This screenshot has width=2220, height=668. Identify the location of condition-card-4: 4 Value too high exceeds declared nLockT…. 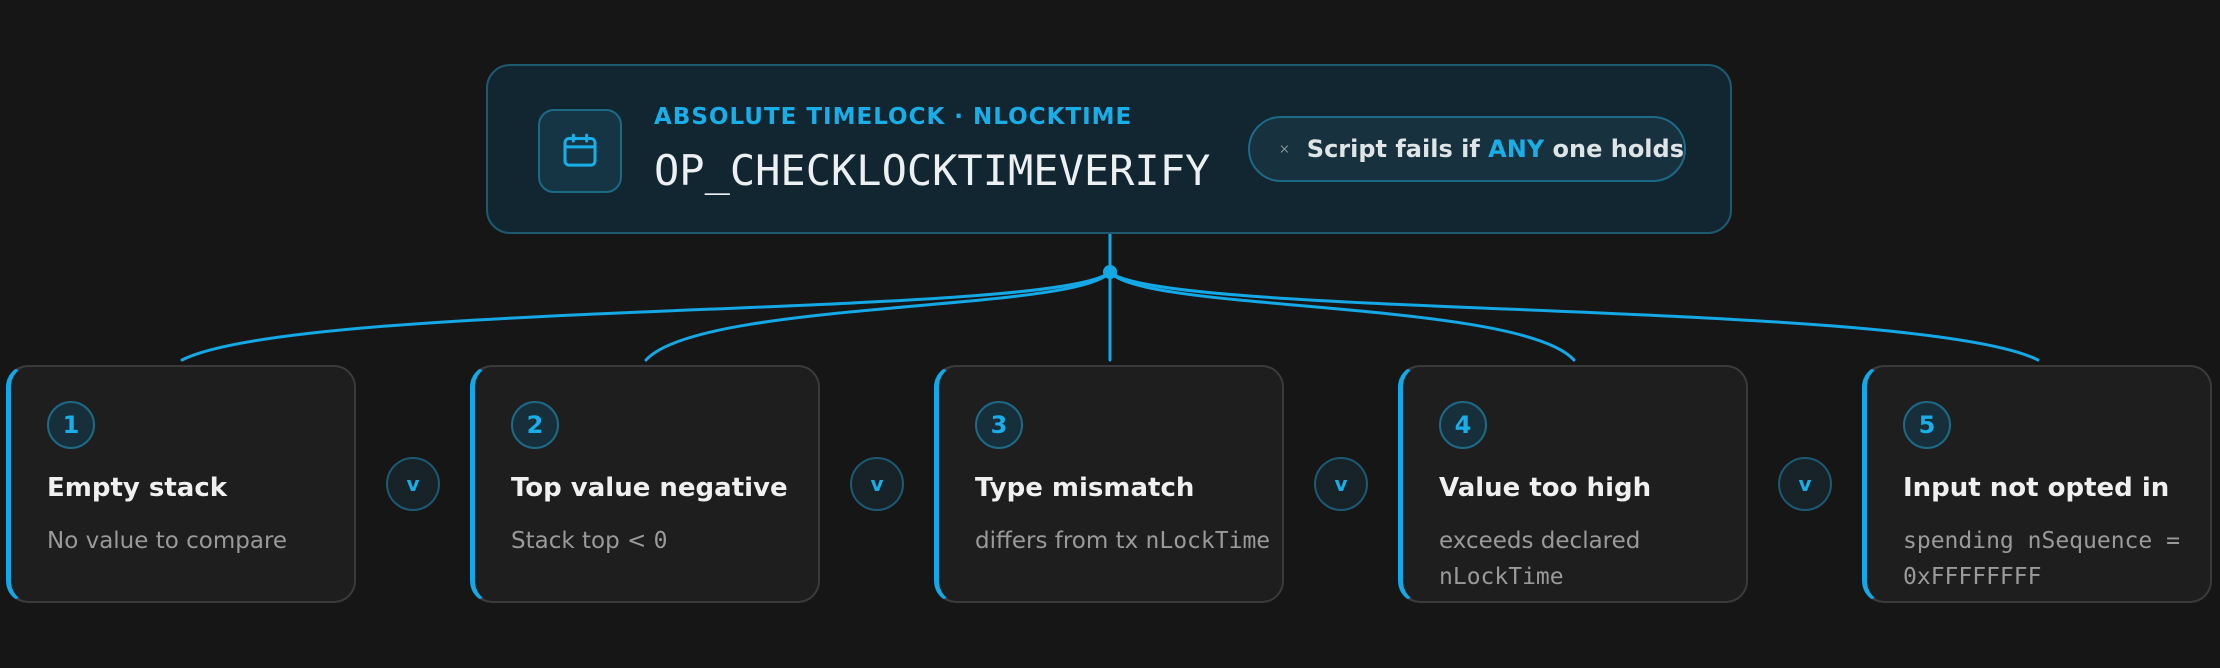
(1573, 484).